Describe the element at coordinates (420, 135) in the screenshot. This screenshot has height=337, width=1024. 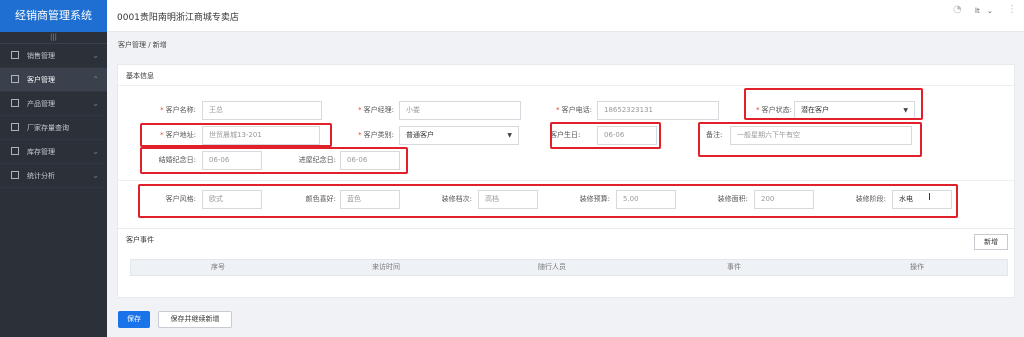
I see `customer-type-value: 普通客户` at that location.